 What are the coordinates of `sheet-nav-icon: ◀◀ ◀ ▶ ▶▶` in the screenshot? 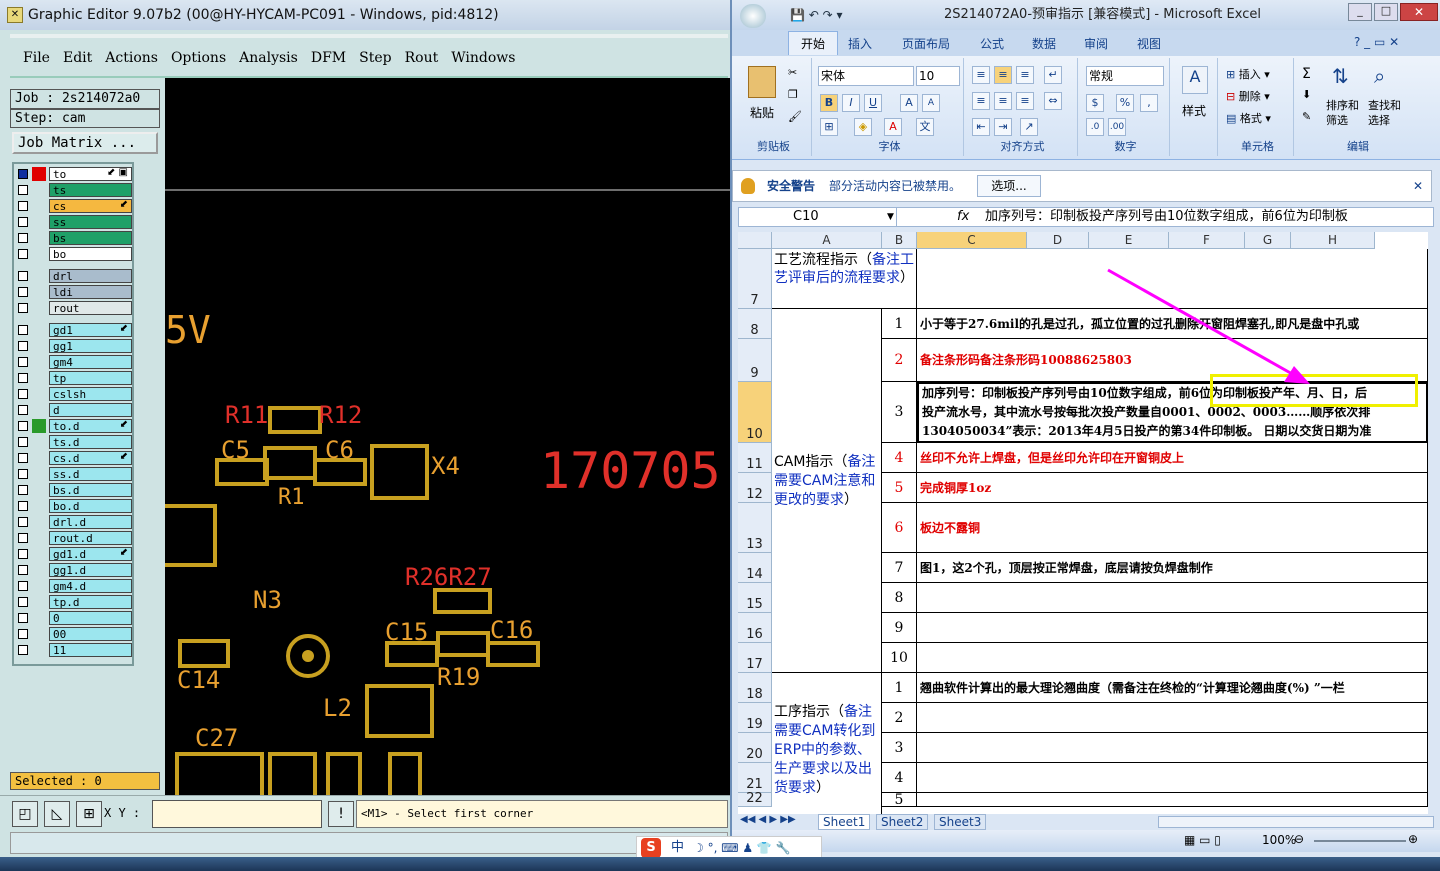 It's located at (768, 819).